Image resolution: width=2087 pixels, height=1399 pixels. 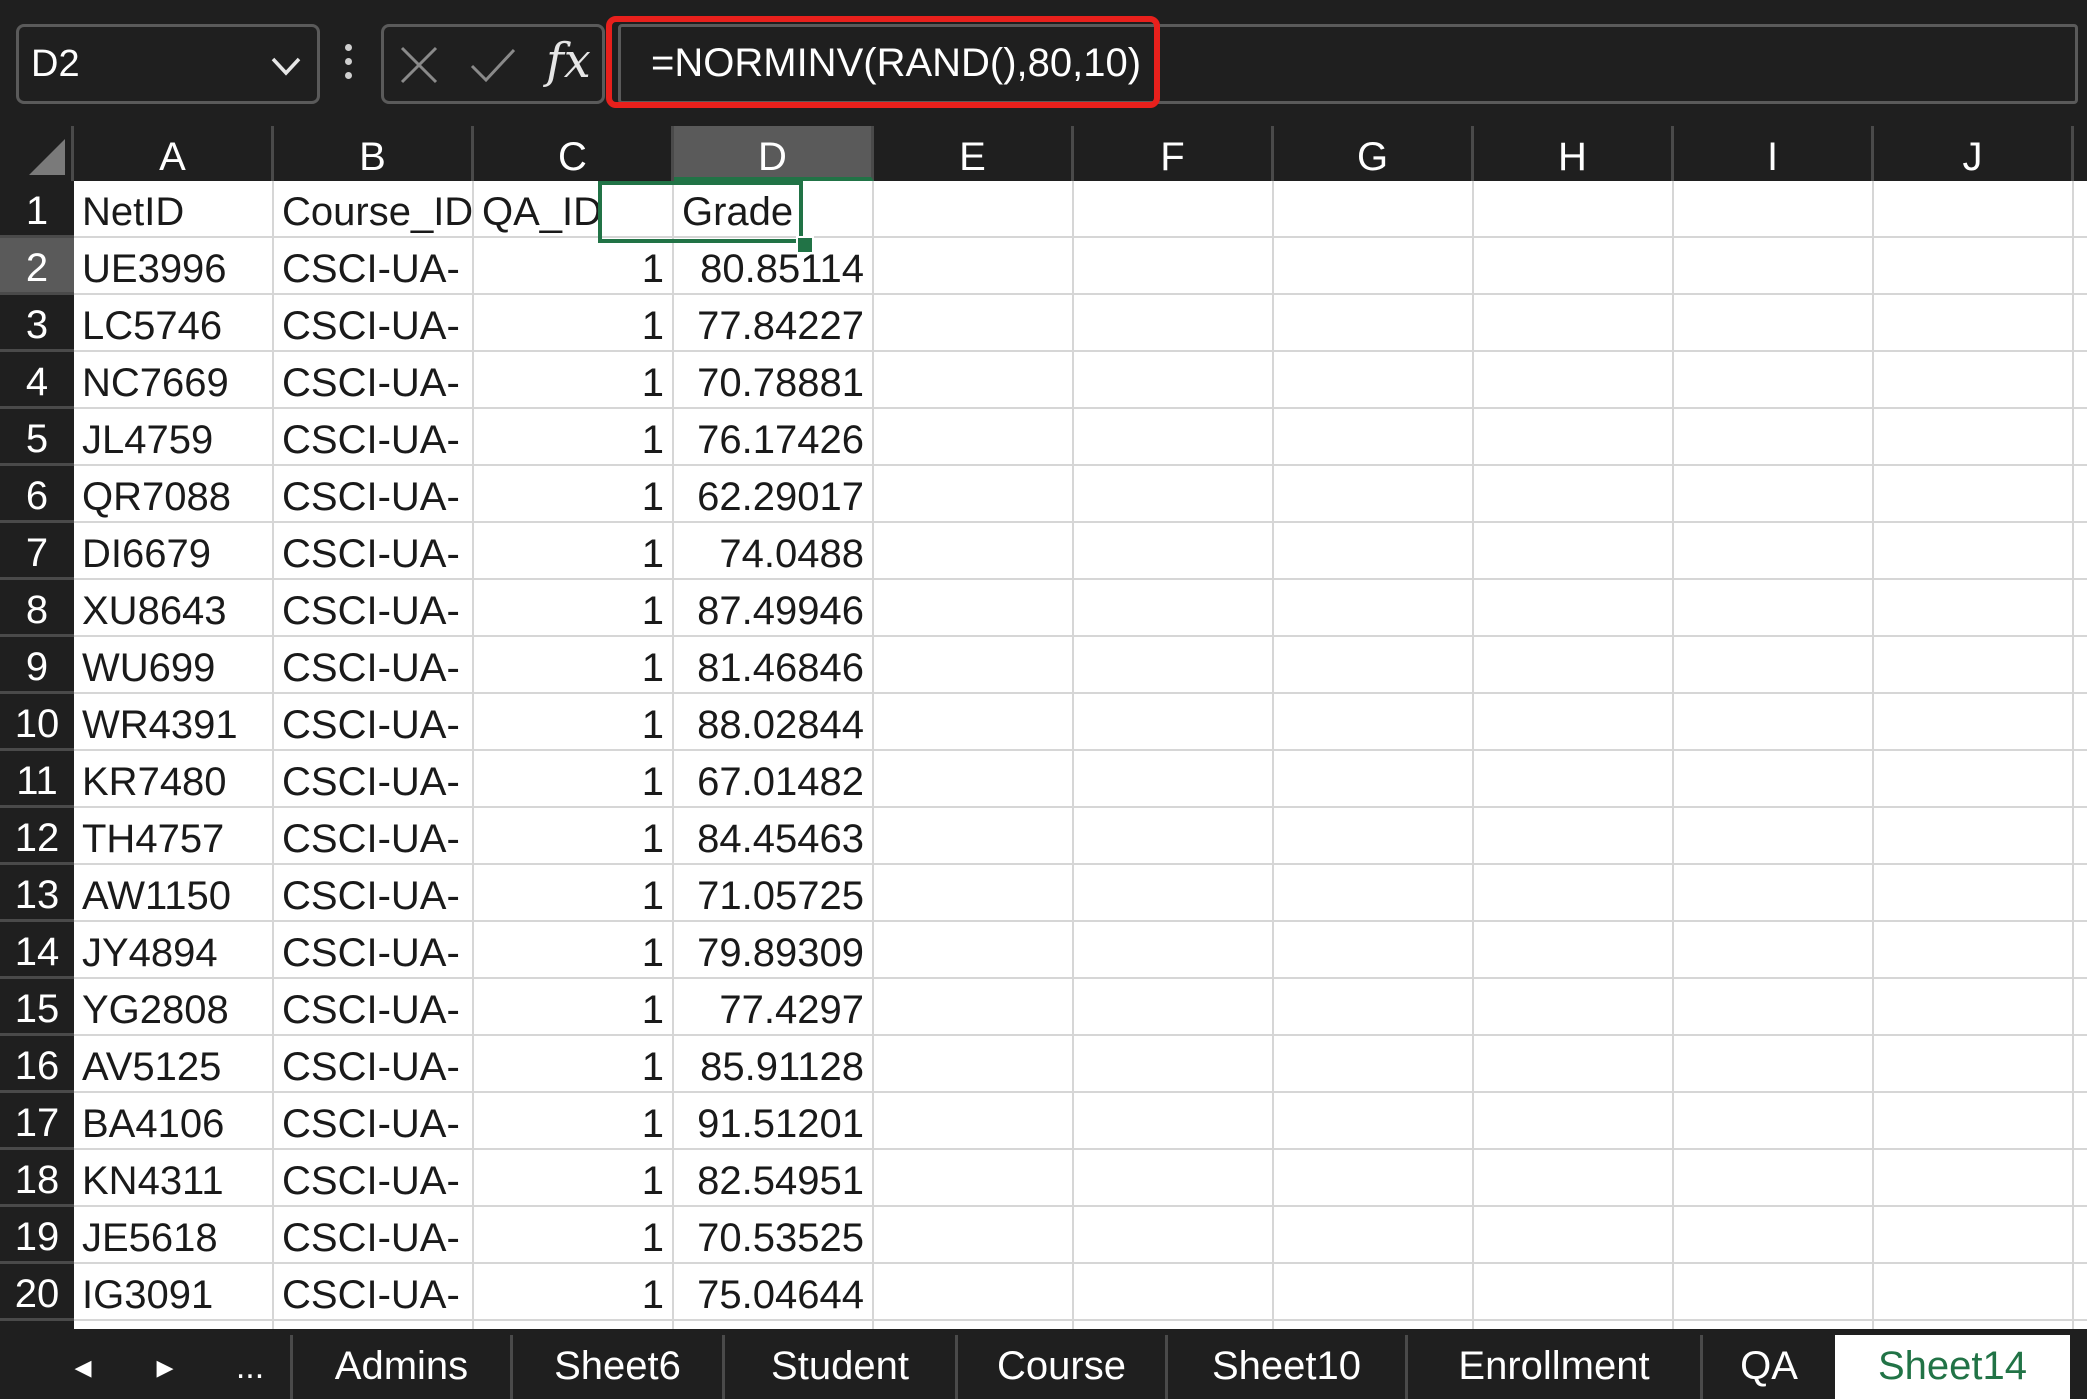 What do you see at coordinates (573, 607) in the screenshot?
I see `cell-c8: 1` at bounding box center [573, 607].